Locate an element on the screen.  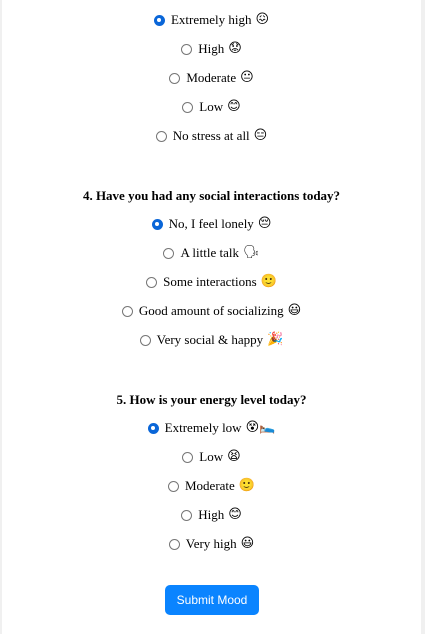
pensive-face-icon: 😔 is located at coordinates (264, 223).